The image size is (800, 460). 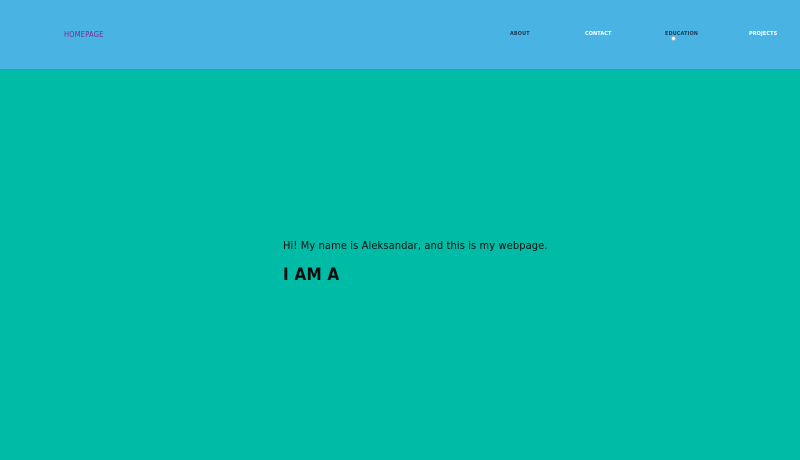 What do you see at coordinates (681, 34) in the screenshot?
I see `nav-link-education: EDUCATION` at bounding box center [681, 34].